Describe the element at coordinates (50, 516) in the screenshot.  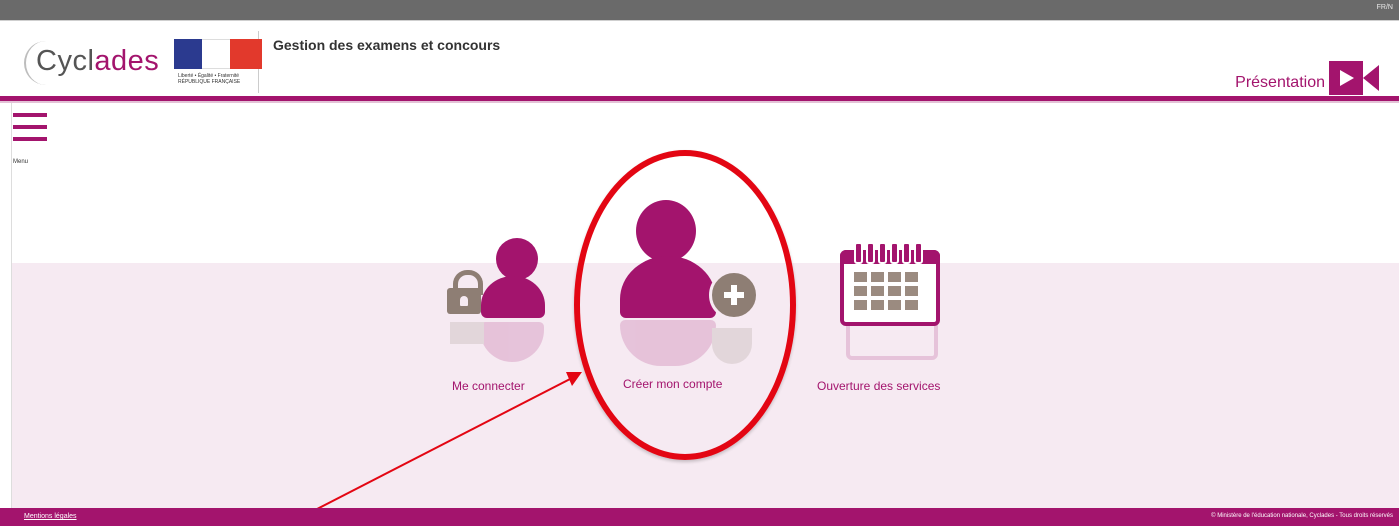
I see `legal-notice-link: Mentions légales` at that location.